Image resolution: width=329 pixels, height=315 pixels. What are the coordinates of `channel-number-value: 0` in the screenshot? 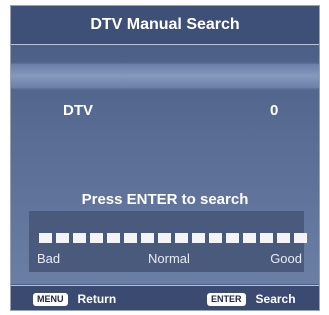 It's located at (274, 110).